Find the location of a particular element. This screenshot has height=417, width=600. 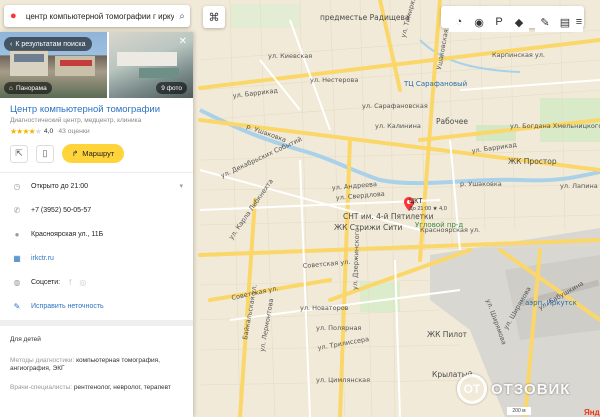

pencil-icon: ✎ is located at coordinates (17, 306).